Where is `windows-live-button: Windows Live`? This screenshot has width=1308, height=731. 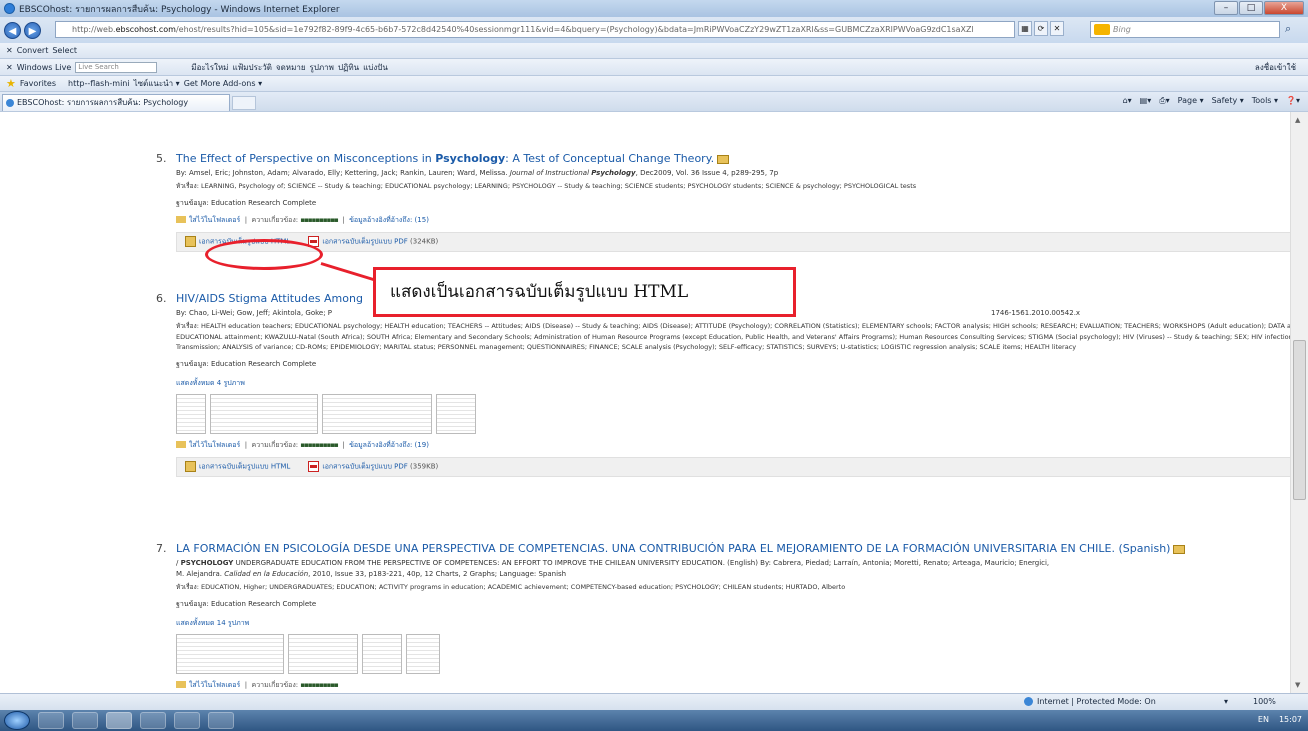
windows-live-button: Windows Live is located at coordinates (44, 67).